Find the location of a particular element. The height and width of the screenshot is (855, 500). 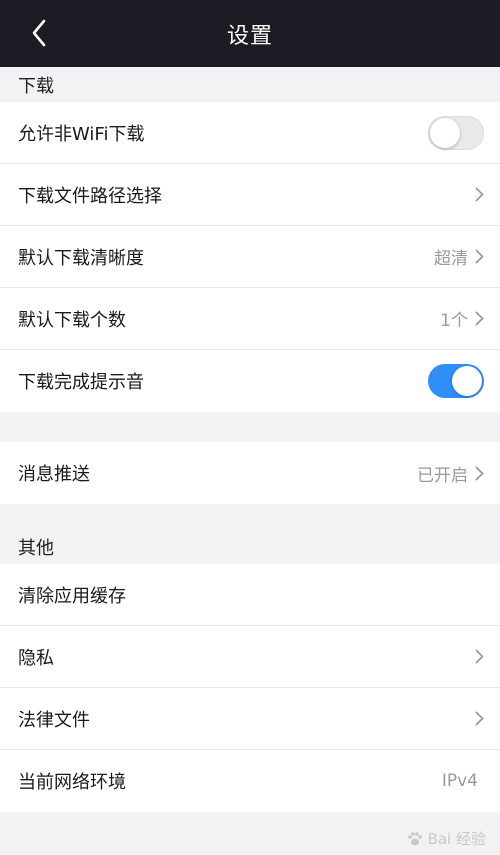

setting-value: IPv4 is located at coordinates (459, 781).